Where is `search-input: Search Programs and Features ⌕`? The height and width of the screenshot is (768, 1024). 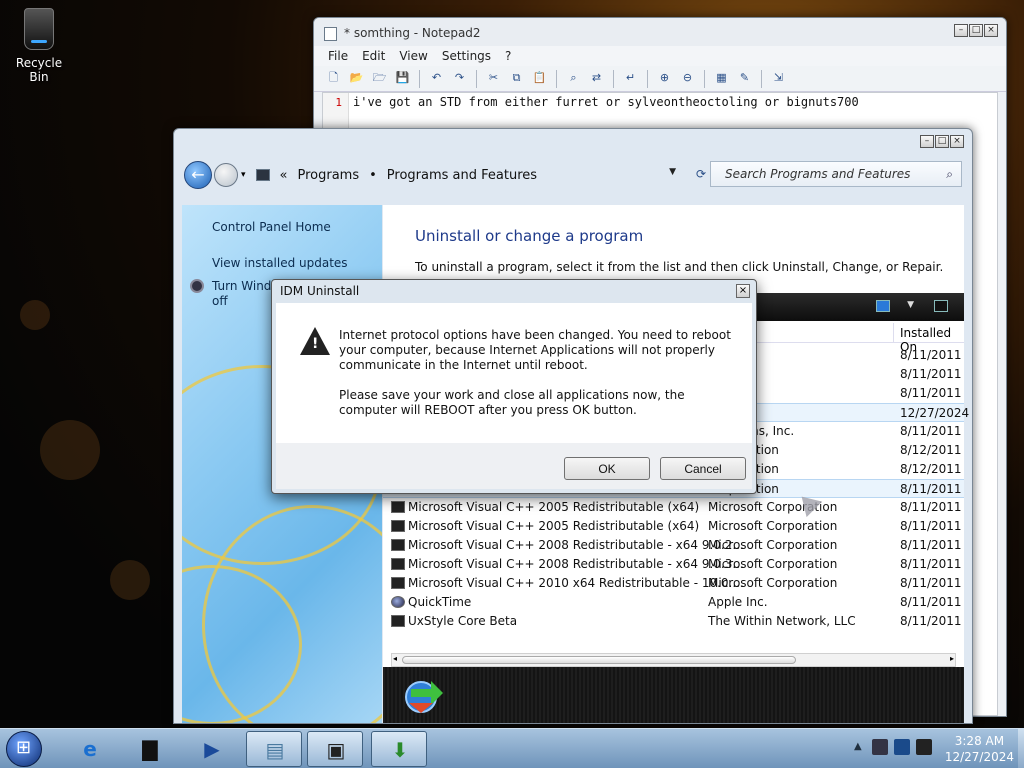
search-input: Search Programs and Features ⌕ is located at coordinates (836, 174).